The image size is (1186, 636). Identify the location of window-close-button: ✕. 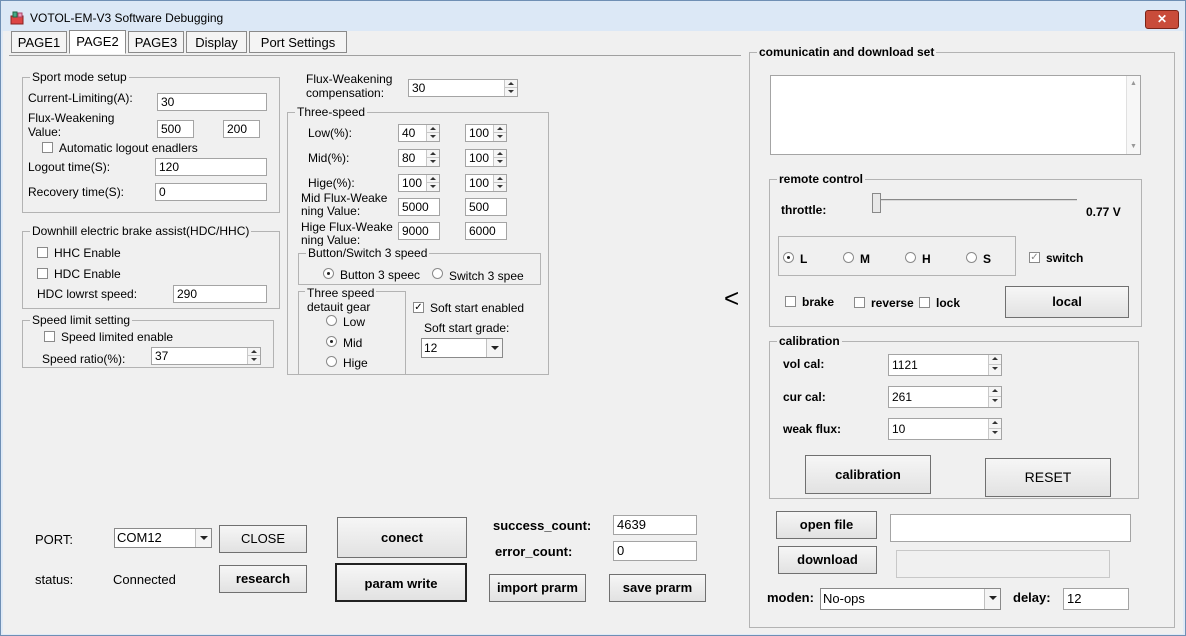
(1162, 19).